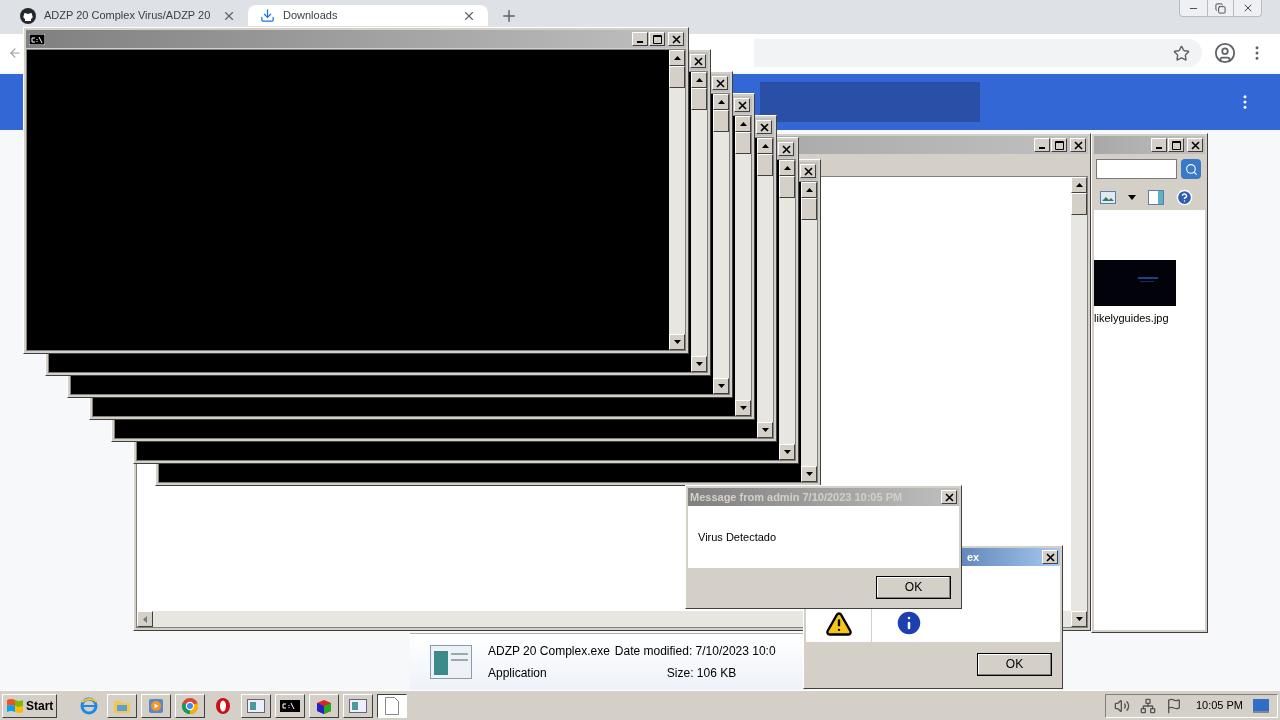  I want to click on dropdown-arrow-icon, so click(1132, 197).